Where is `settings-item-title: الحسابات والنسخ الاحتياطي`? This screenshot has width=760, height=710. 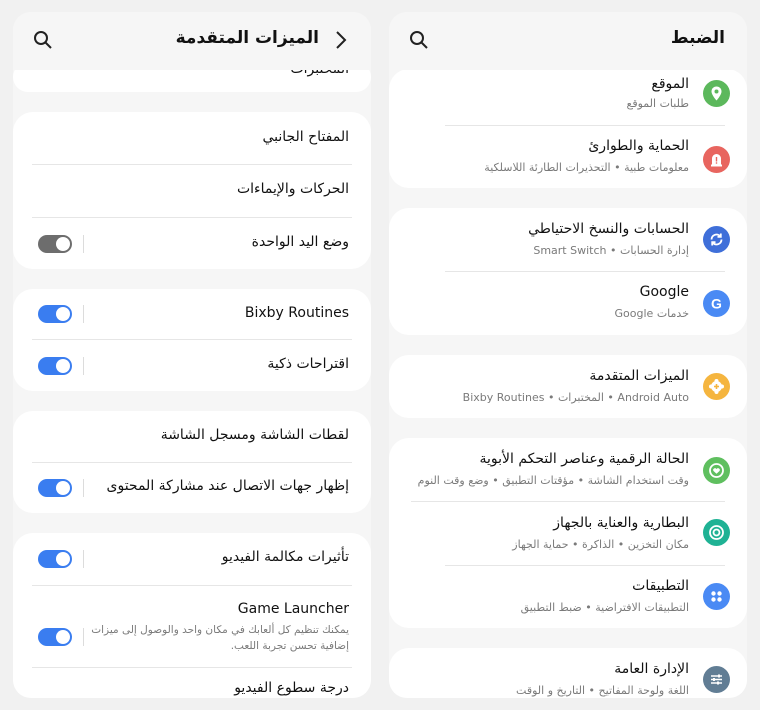 settings-item-title: الحسابات والنسخ الاحتياطي is located at coordinates (608, 229).